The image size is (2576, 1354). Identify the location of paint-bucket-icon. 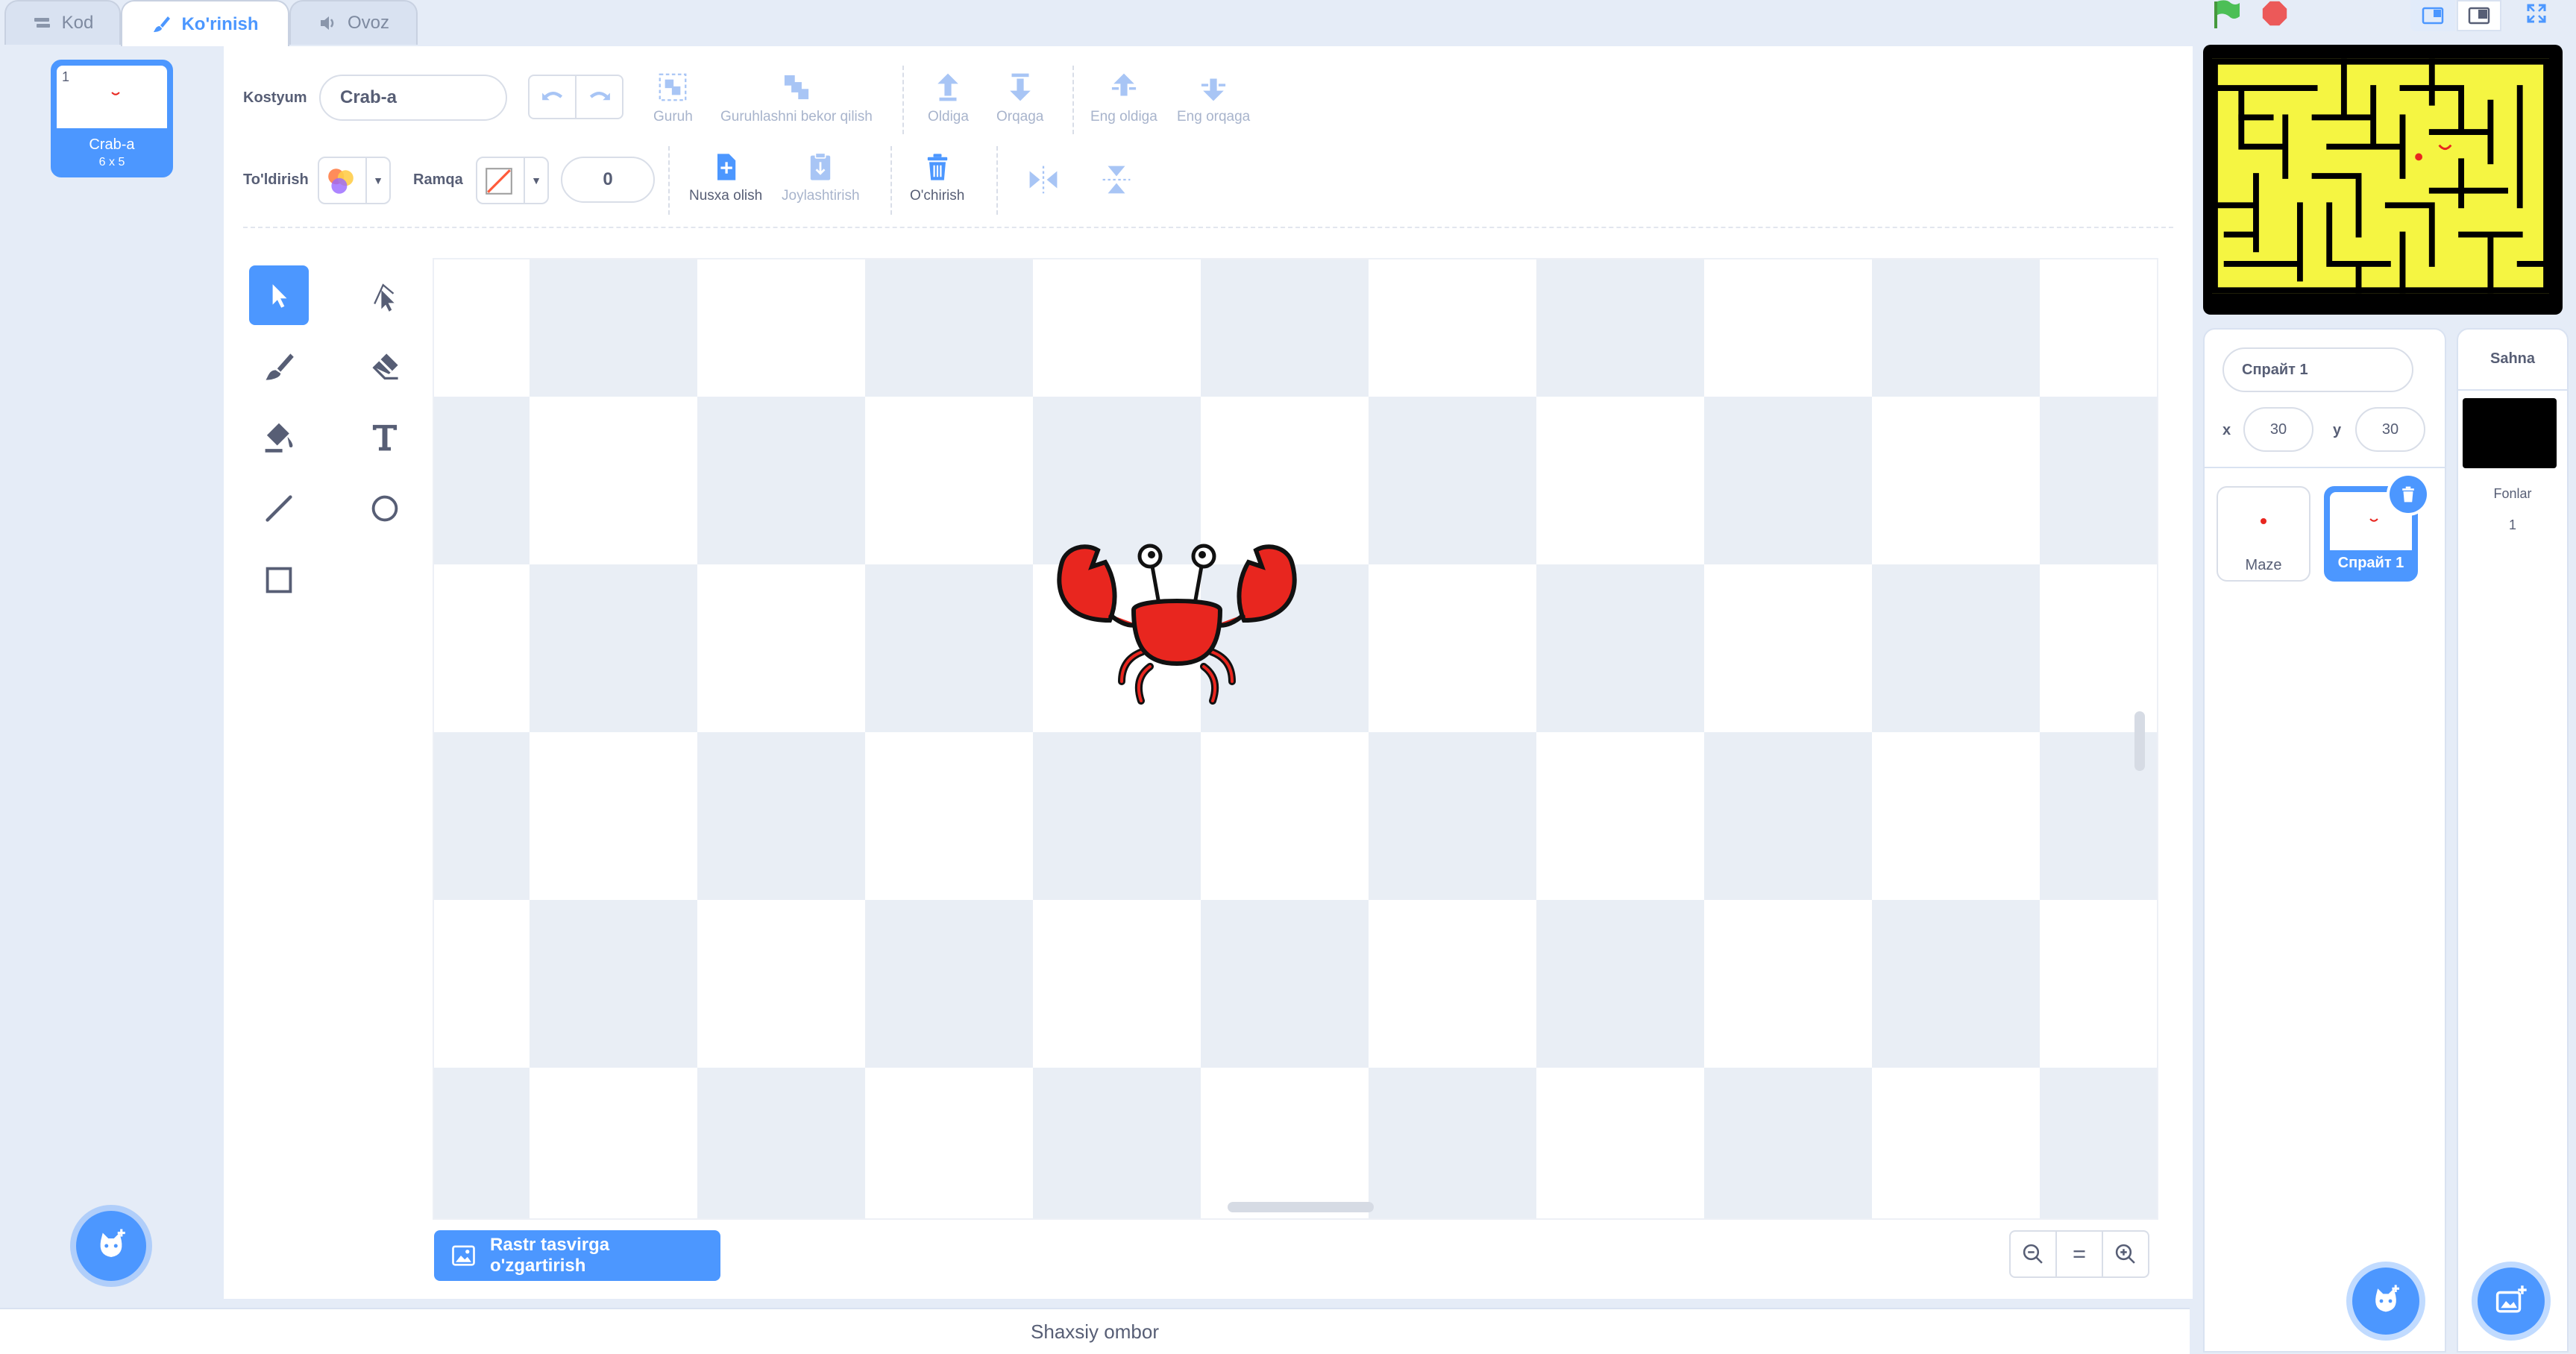
(279, 438).